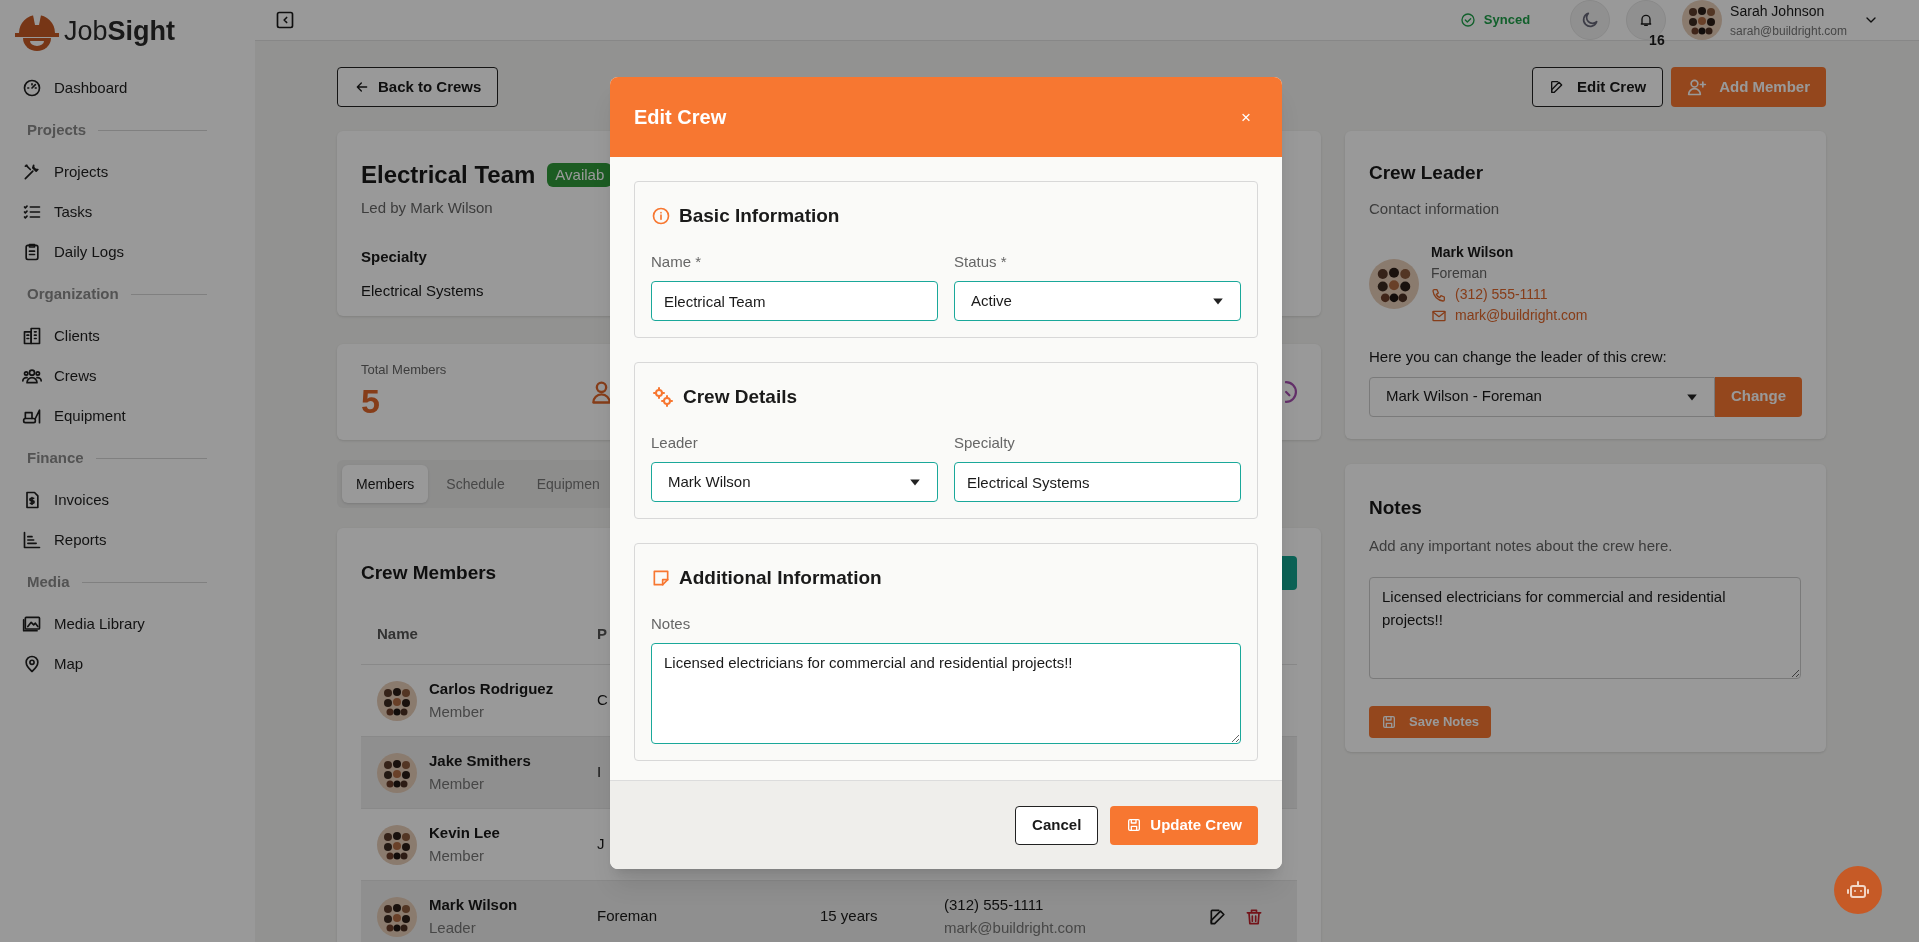  I want to click on sidebar-link: Tasks, so click(127, 212).